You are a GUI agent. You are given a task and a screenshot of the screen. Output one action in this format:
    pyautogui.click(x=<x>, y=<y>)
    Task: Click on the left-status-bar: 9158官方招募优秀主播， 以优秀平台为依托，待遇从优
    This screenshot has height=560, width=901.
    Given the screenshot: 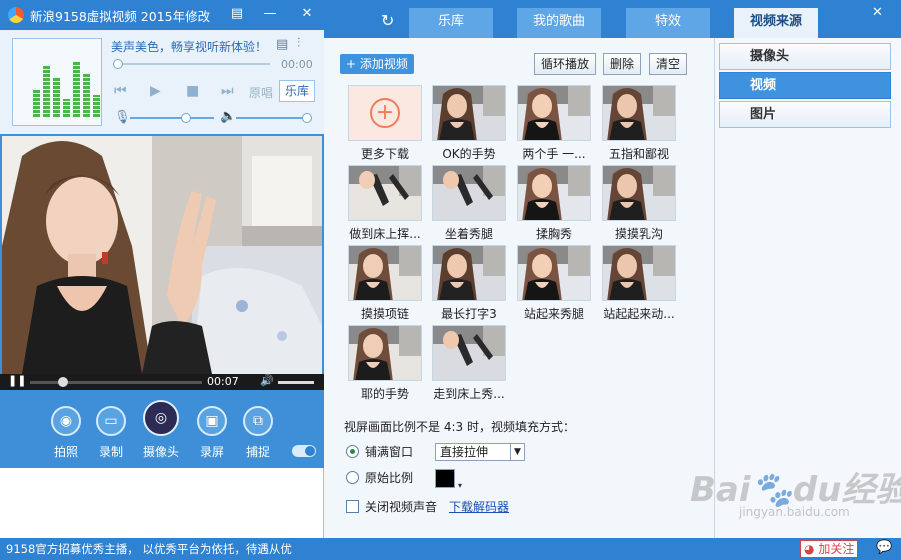 What is the action you would take?
    pyautogui.click(x=162, y=549)
    